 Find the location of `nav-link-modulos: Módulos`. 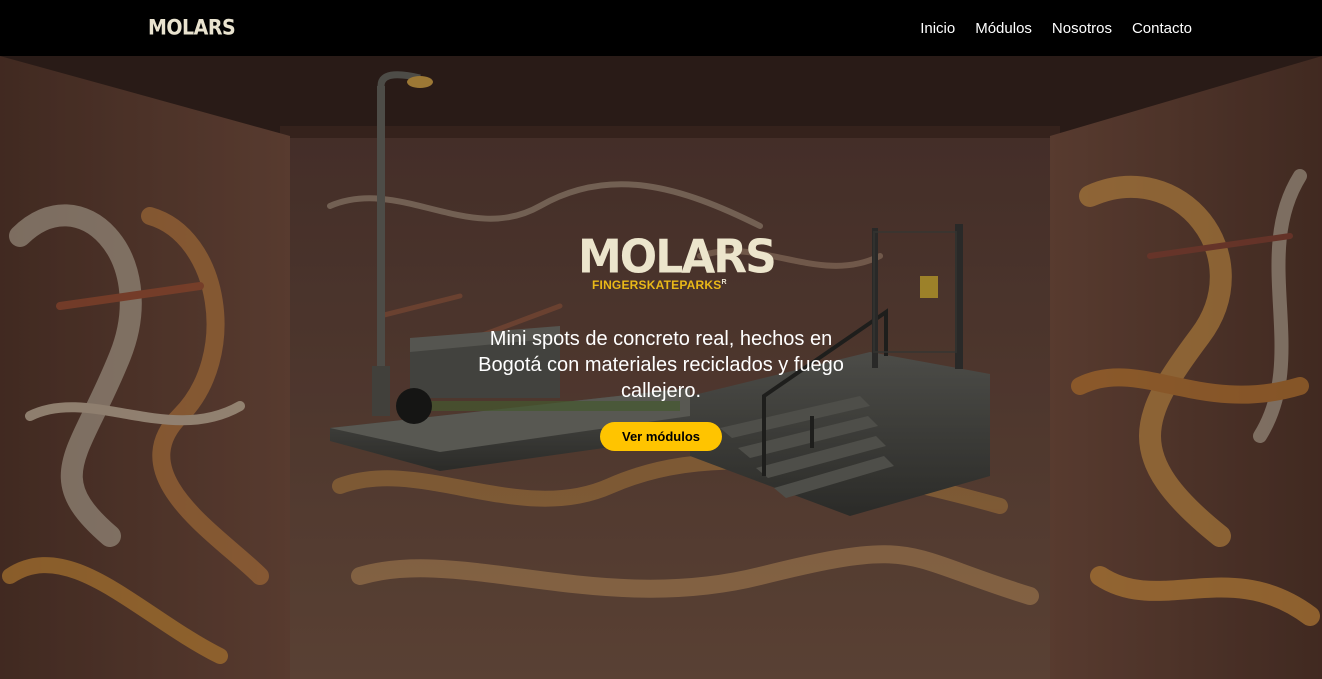

nav-link-modulos: Módulos is located at coordinates (1003, 28).